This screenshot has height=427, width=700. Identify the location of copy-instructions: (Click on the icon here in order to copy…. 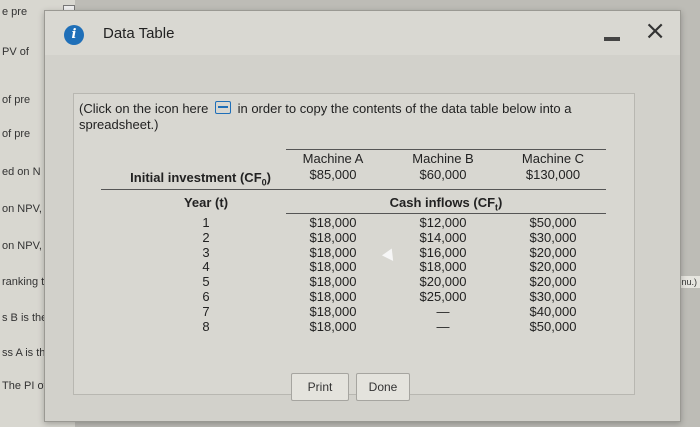
(344, 117).